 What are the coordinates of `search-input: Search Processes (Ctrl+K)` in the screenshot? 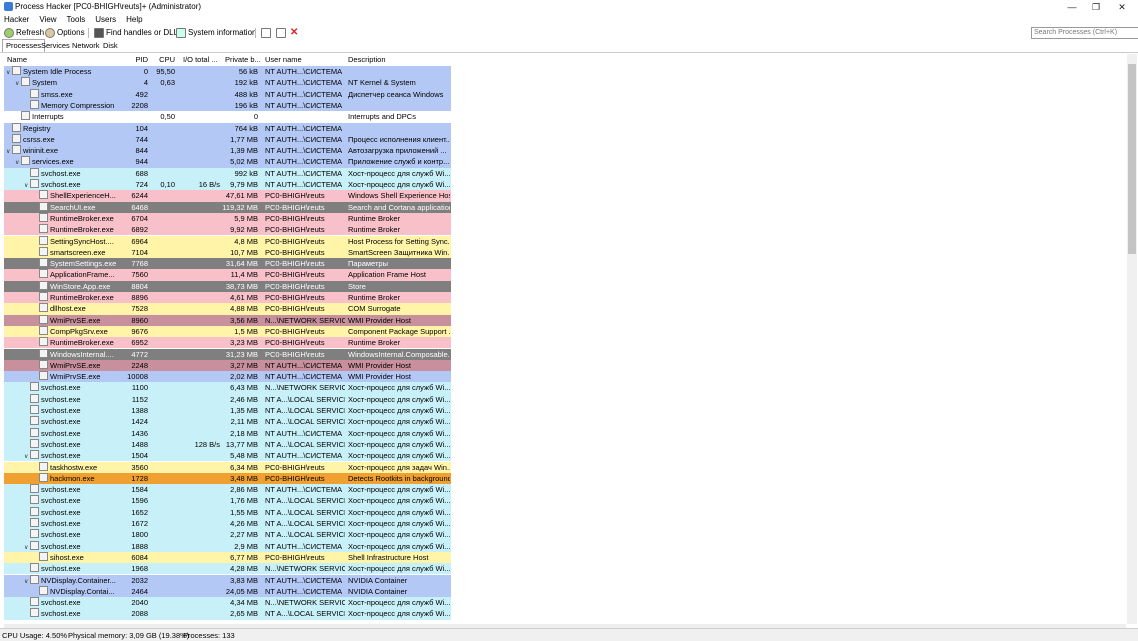 It's located at (1084, 33).